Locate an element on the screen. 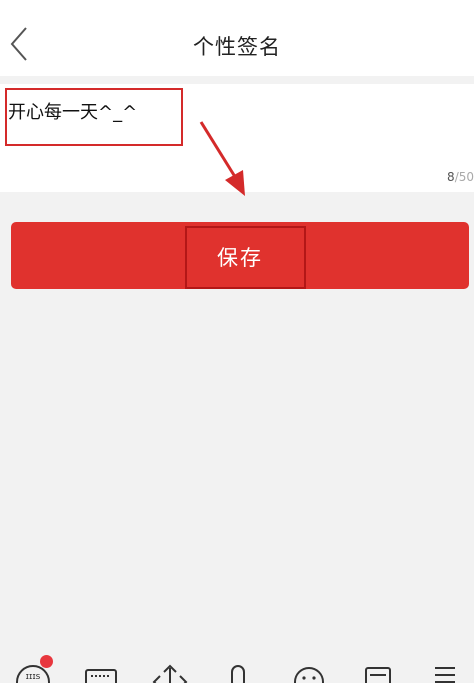  status-icons-left is located at coordinates (95, 3).